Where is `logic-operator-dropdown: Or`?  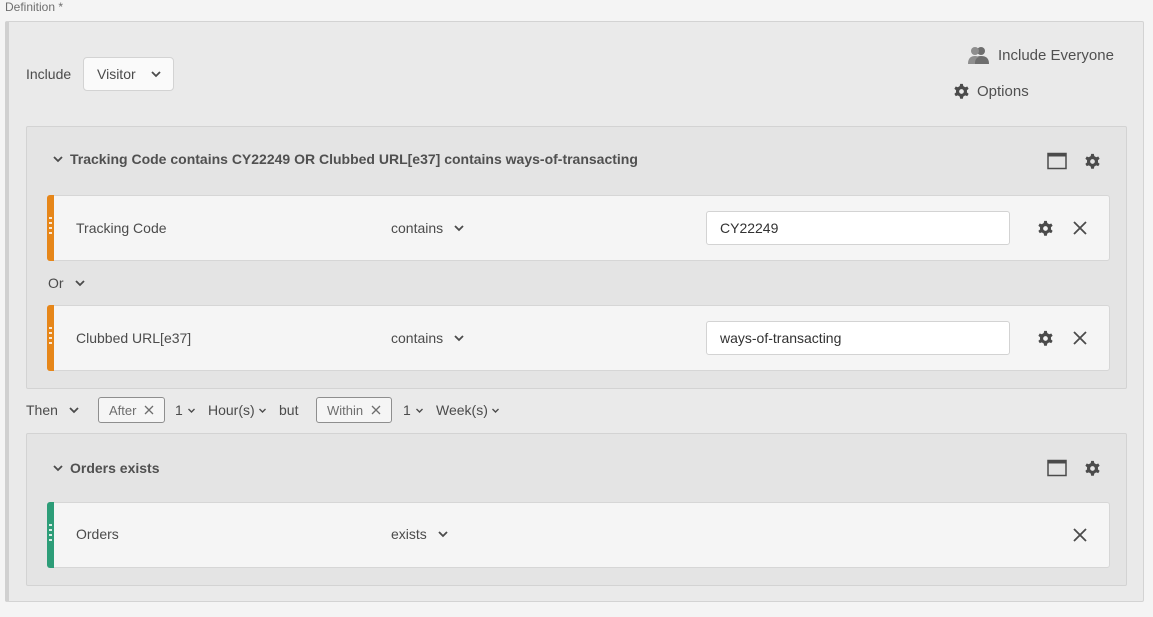
logic-operator-dropdown: Or is located at coordinates (67, 283).